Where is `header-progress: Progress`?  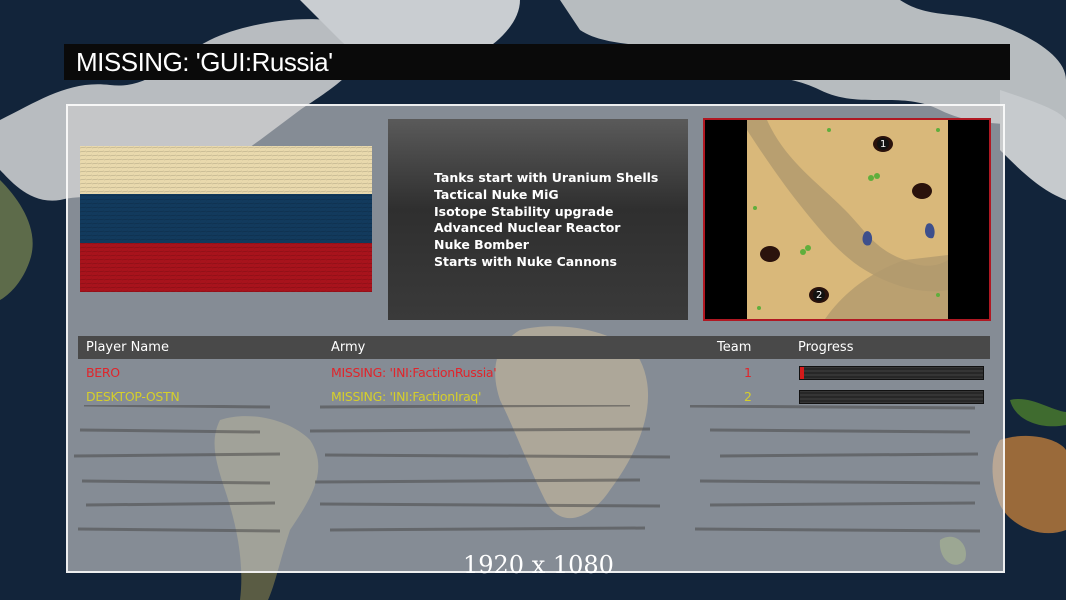 header-progress: Progress is located at coordinates (826, 347).